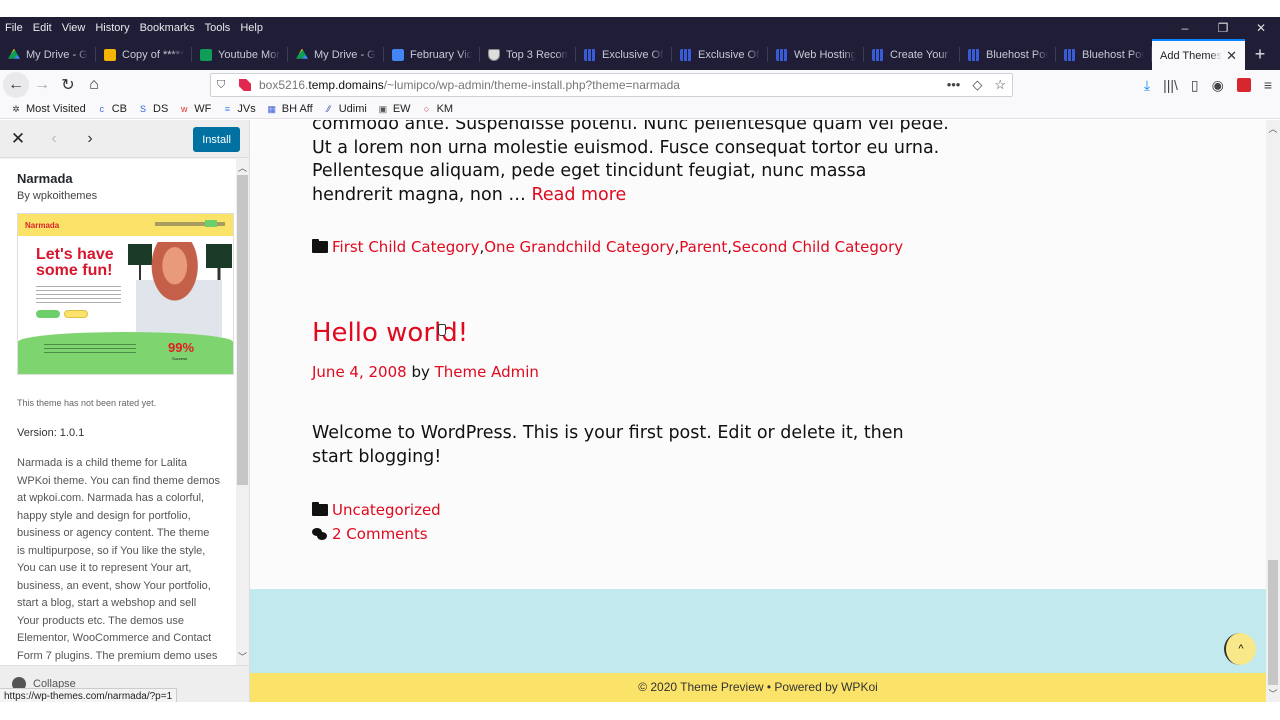  I want to click on preview-scrollbar: ︿ ﹀, so click(1273, 411).